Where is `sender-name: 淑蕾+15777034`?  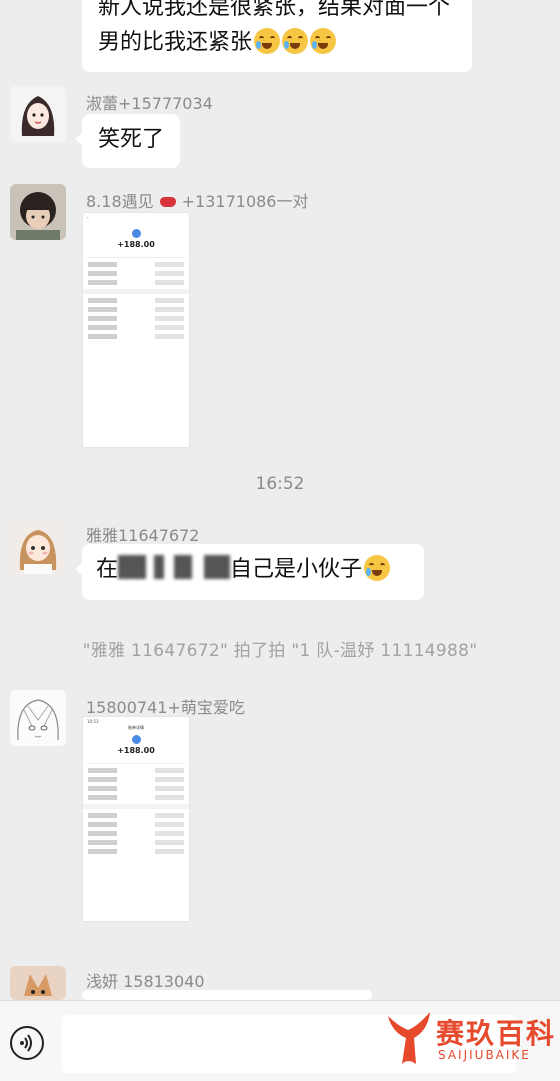
sender-name: 淑蕾+15777034 is located at coordinates (149, 103).